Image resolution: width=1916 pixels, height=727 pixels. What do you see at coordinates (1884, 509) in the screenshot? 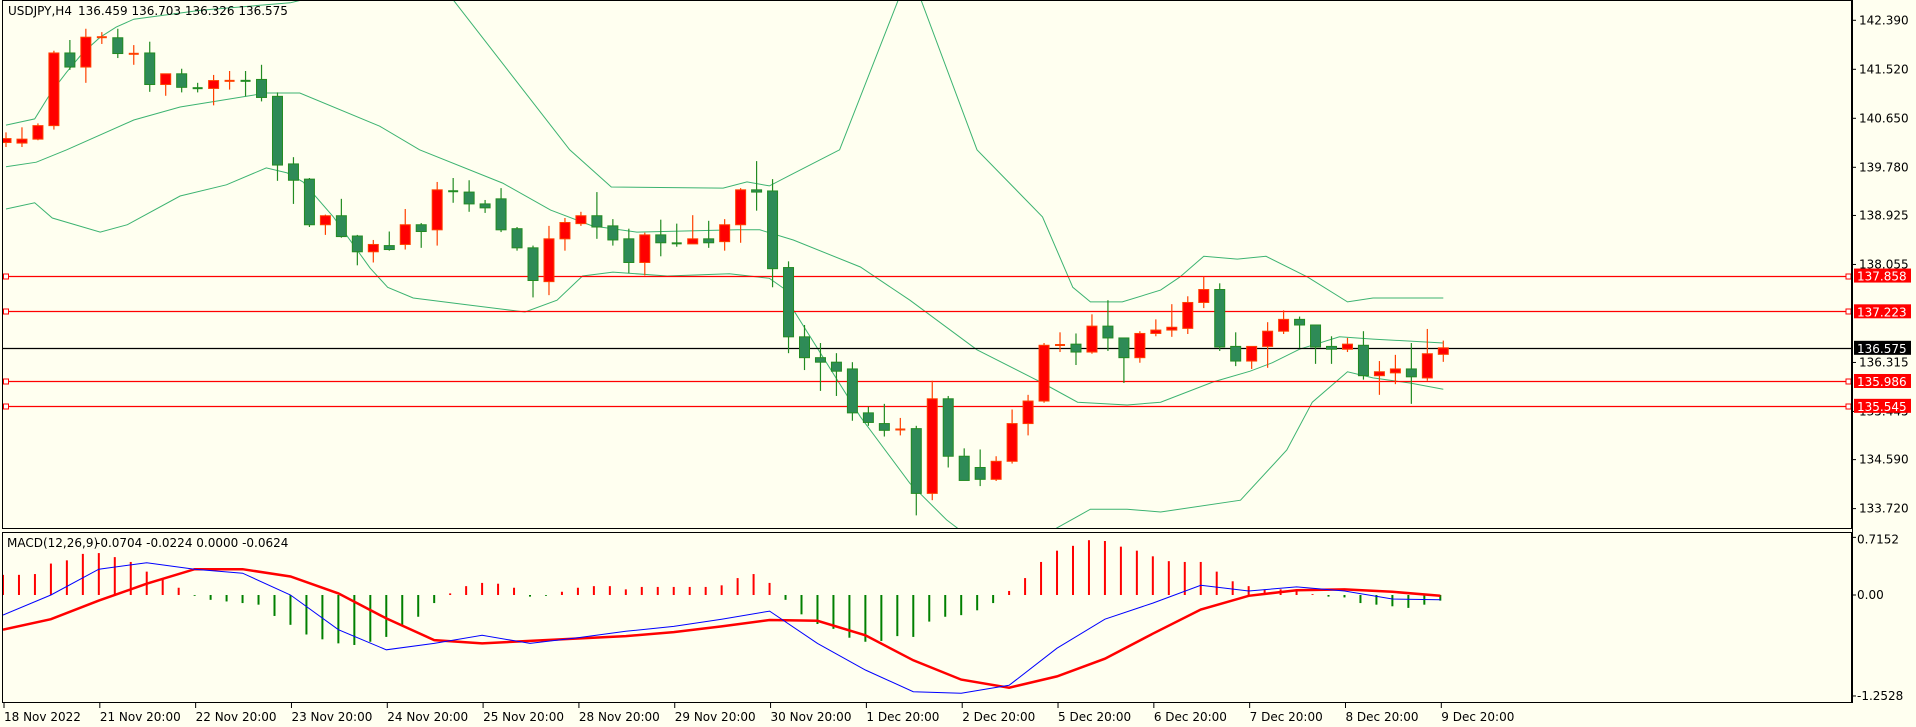
I see `price-tick-label: 133.720` at bounding box center [1884, 509].